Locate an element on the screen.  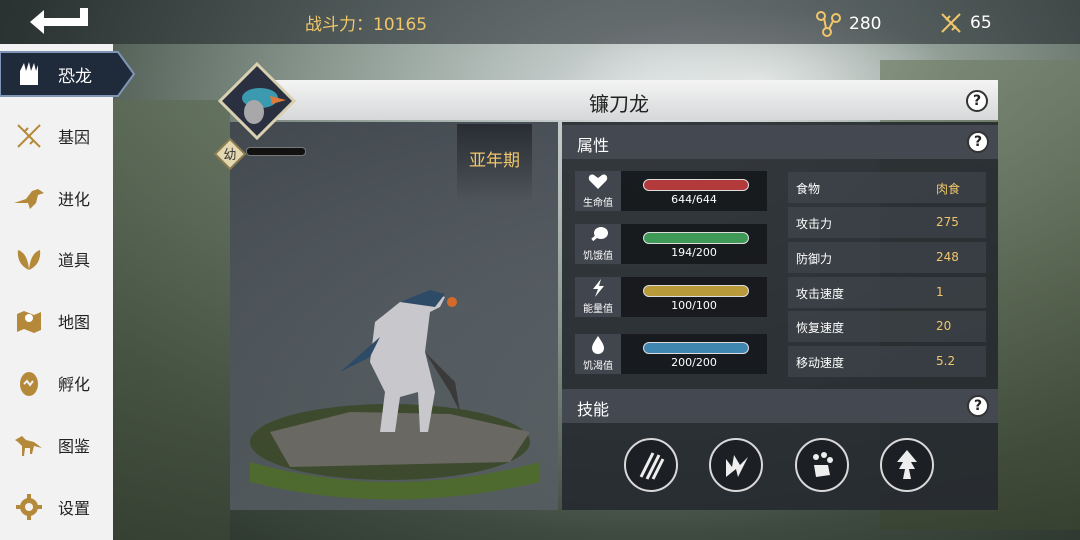
stat-thirst: 饥渴值 200/200 is located at coordinates (671, 354).